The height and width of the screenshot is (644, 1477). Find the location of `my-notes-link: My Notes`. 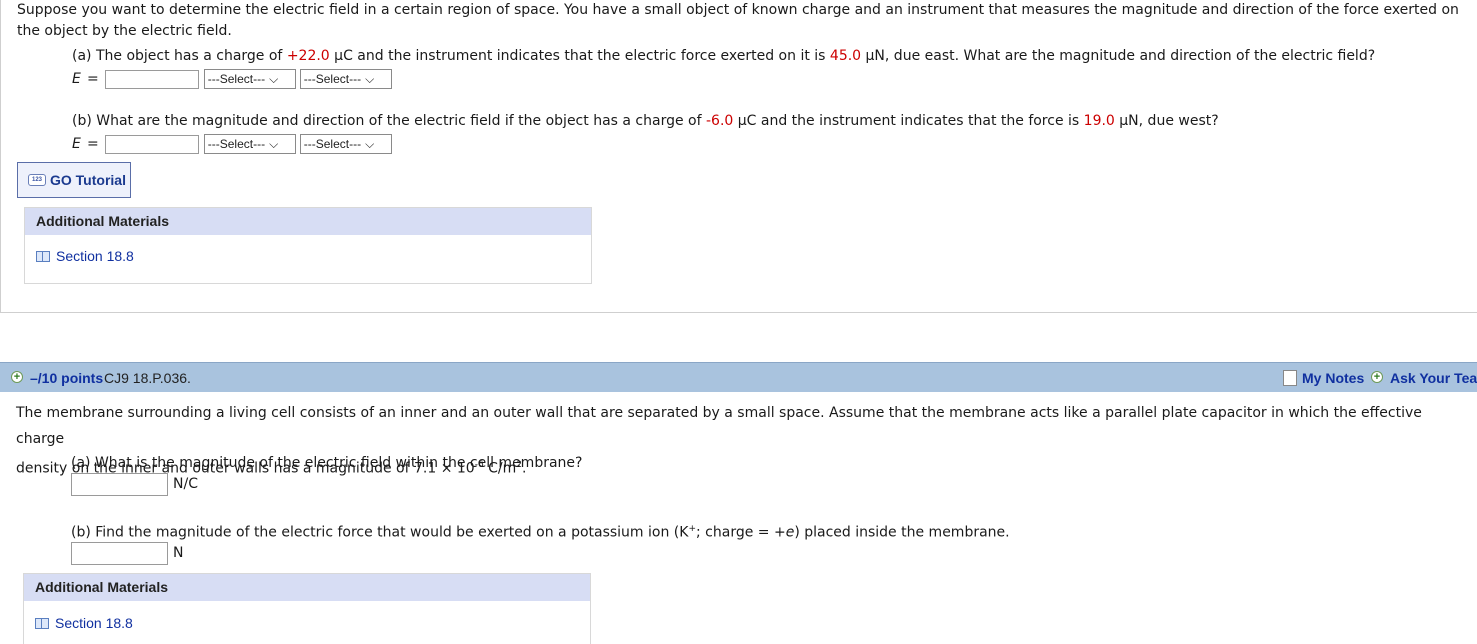

my-notes-link: My Notes is located at coordinates (1333, 378).